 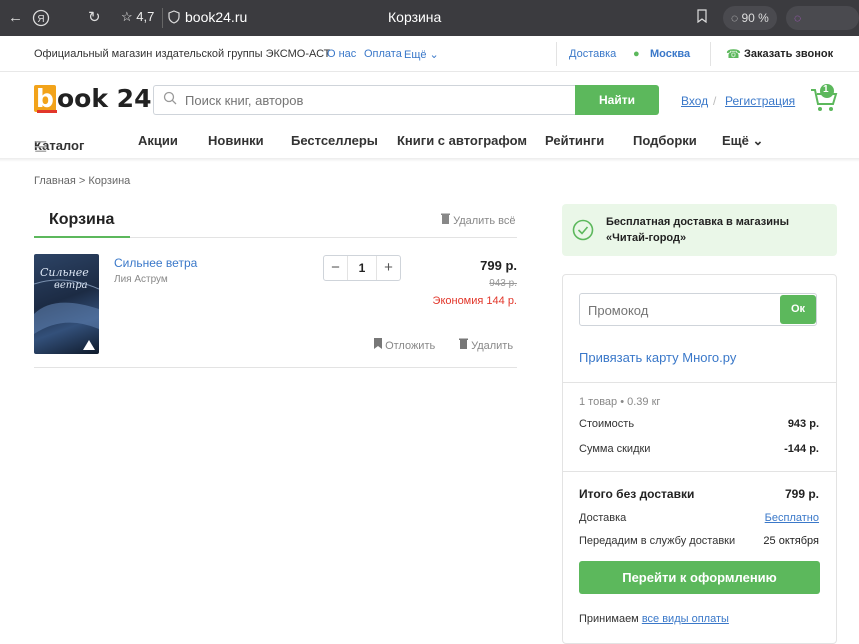 I want to click on menu-item-autographs: Книги с автографом, so click(x=462, y=140).